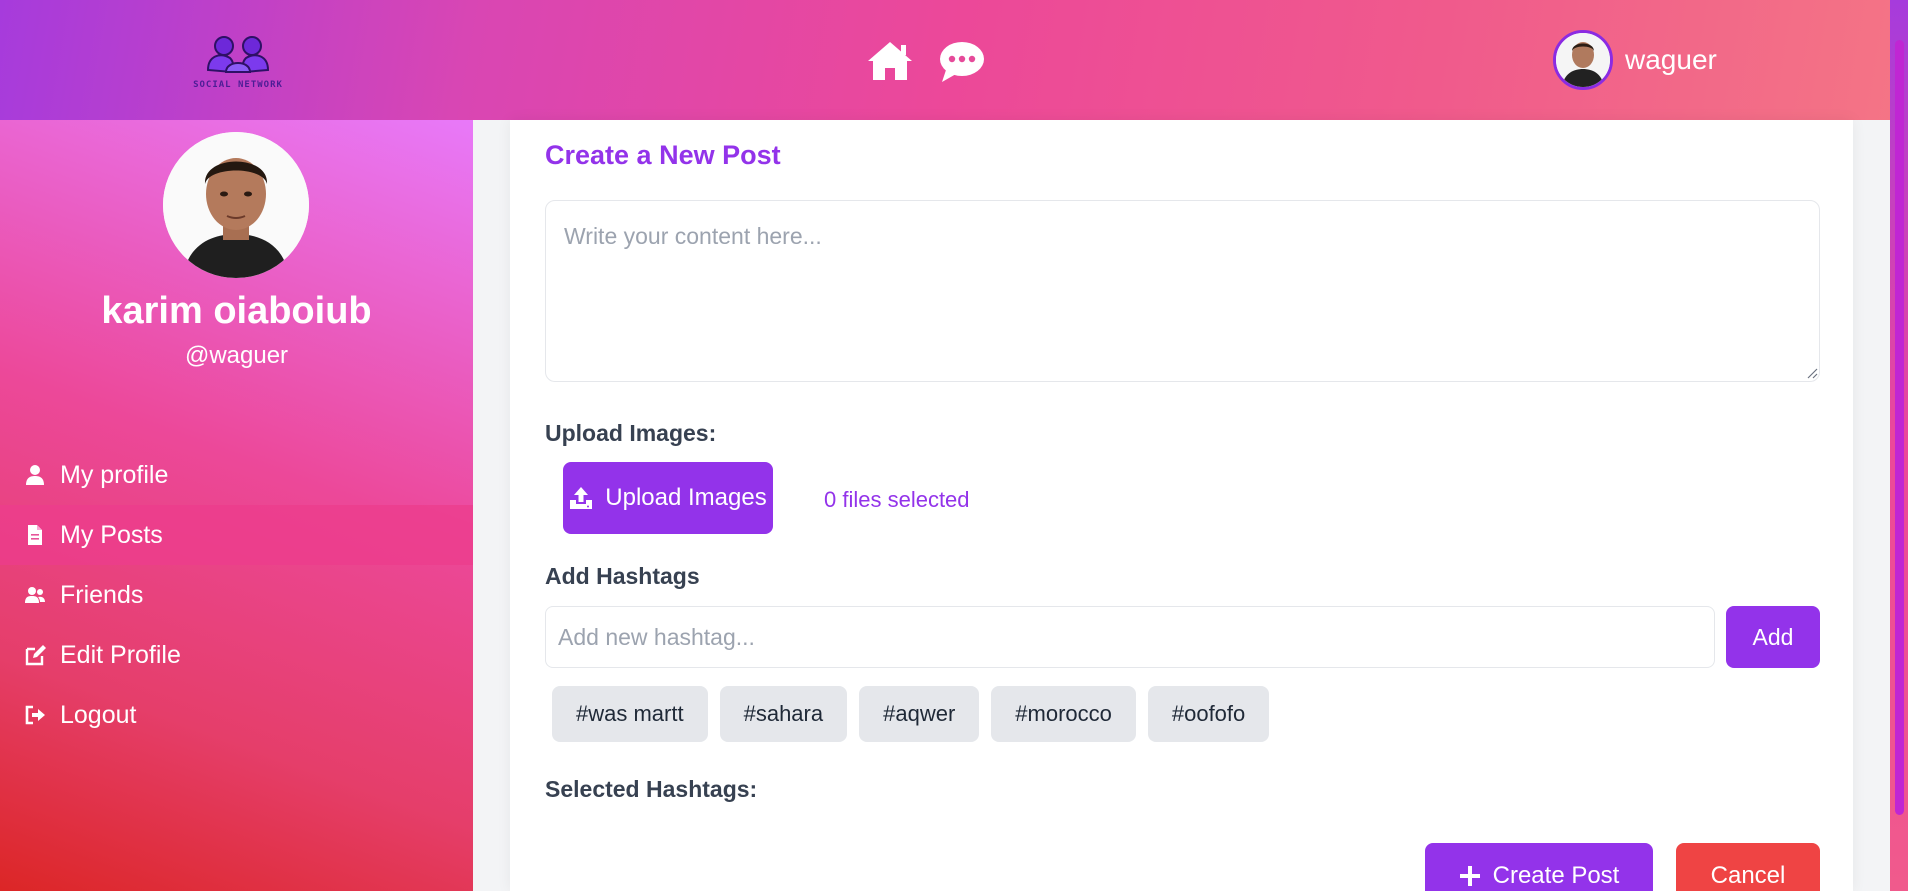 The height and width of the screenshot is (891, 1908). What do you see at coordinates (1469, 876) in the screenshot?
I see `plus-icon` at bounding box center [1469, 876].